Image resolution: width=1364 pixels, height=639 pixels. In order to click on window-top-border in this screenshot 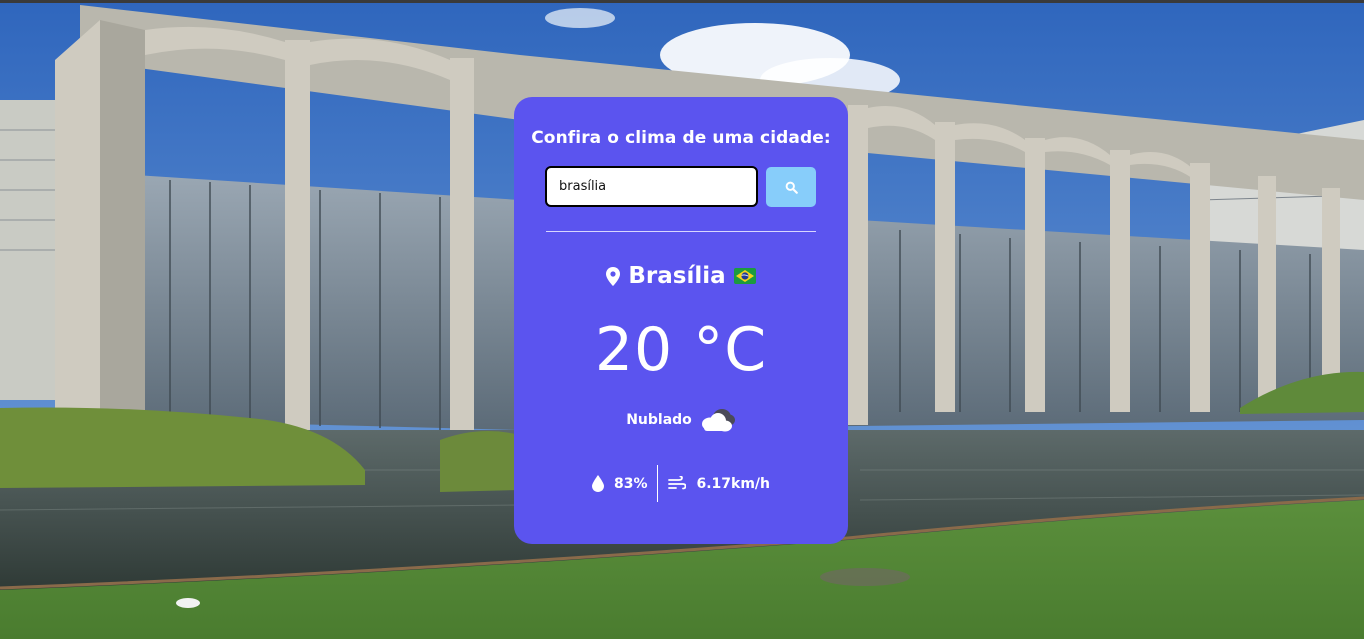, I will do `click(682, 1)`.